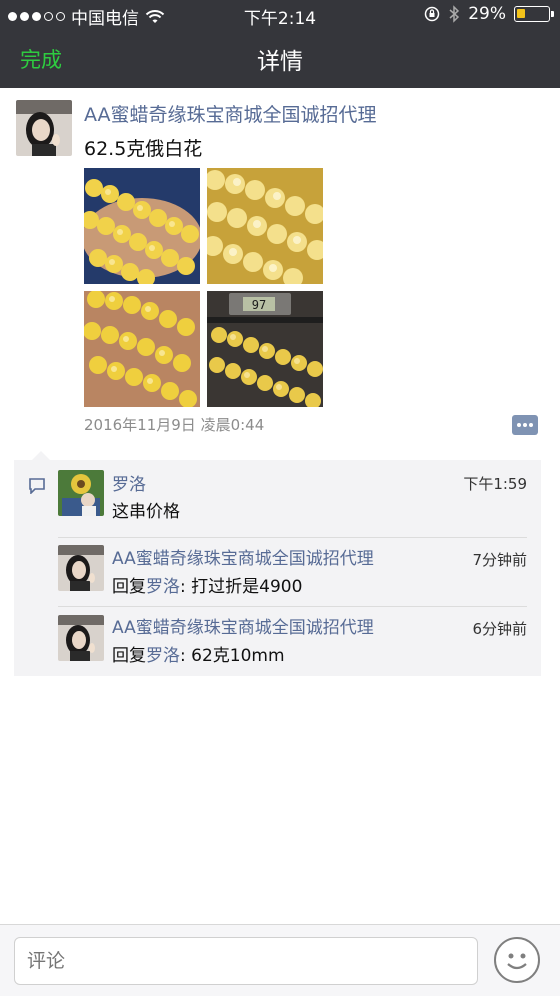 The height and width of the screenshot is (996, 560). I want to click on comment-1-time: 下午1:59, so click(495, 484).